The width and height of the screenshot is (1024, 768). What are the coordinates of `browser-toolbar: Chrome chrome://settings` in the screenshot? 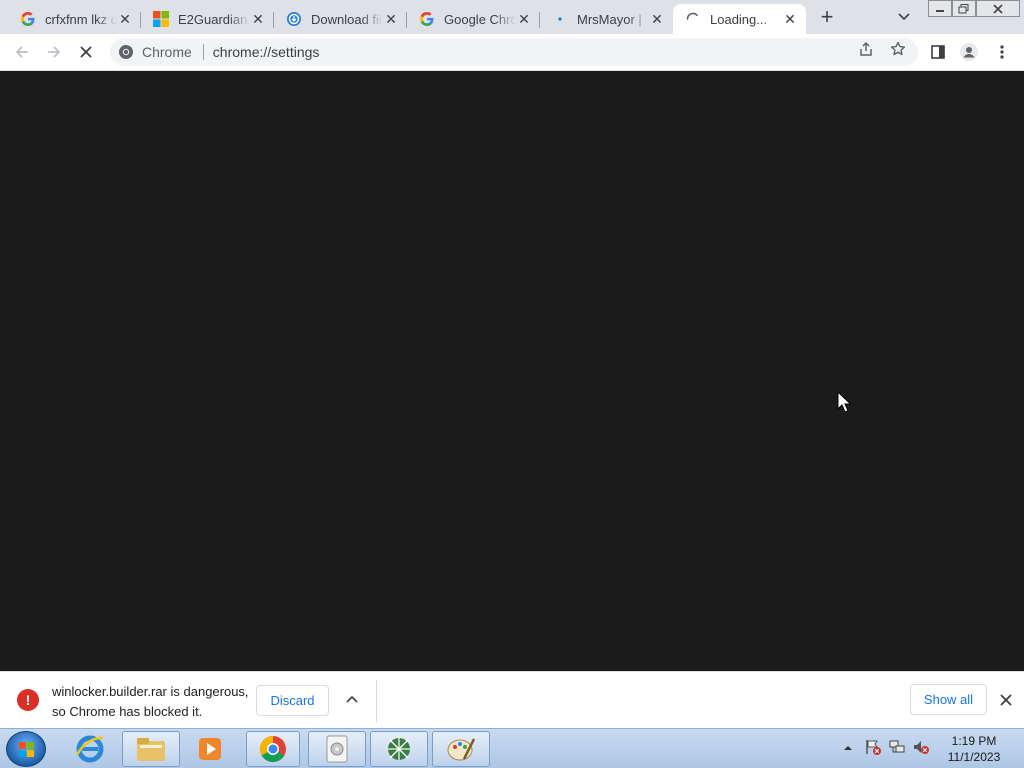 It's located at (512, 52).